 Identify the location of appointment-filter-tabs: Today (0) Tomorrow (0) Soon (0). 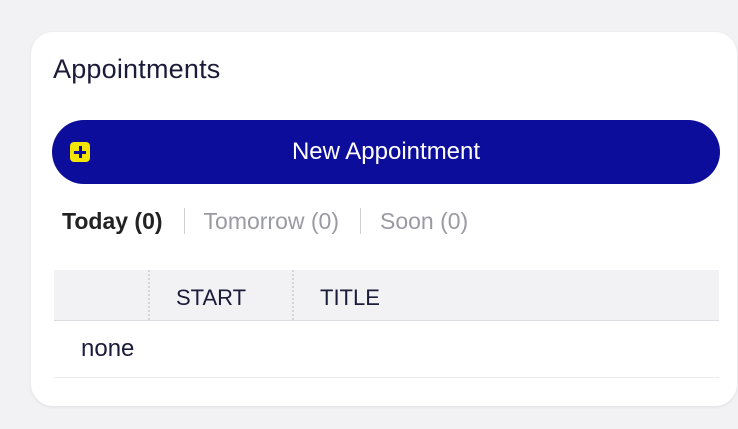
(265, 221).